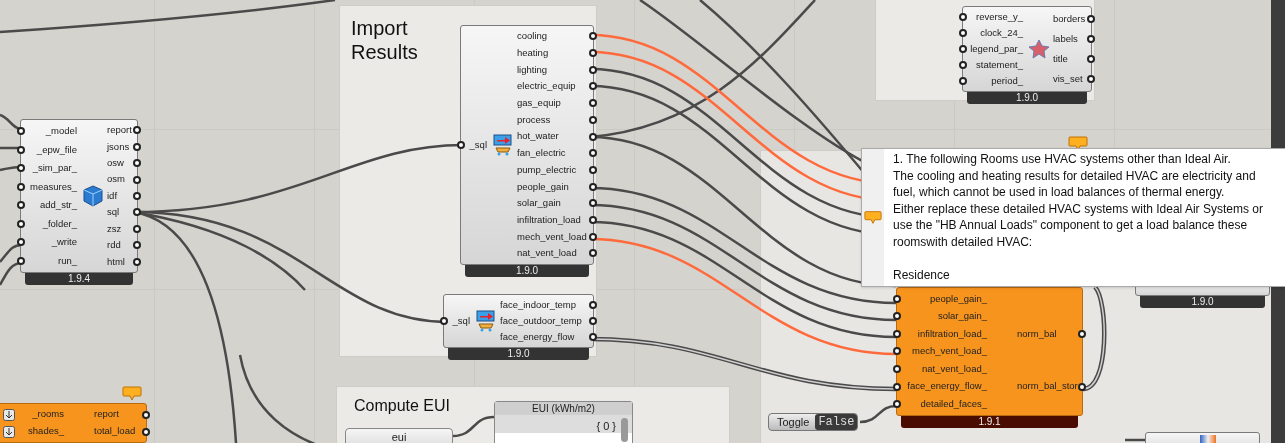 The image size is (1285, 443). I want to click on input-label: infiltration_load_, so click(952, 333).